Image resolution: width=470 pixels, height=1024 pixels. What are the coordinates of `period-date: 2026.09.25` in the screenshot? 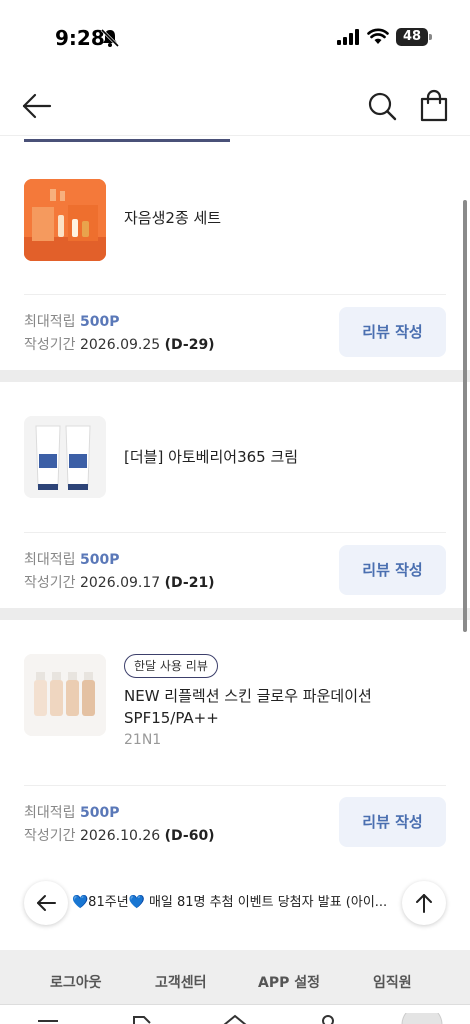 It's located at (120, 345).